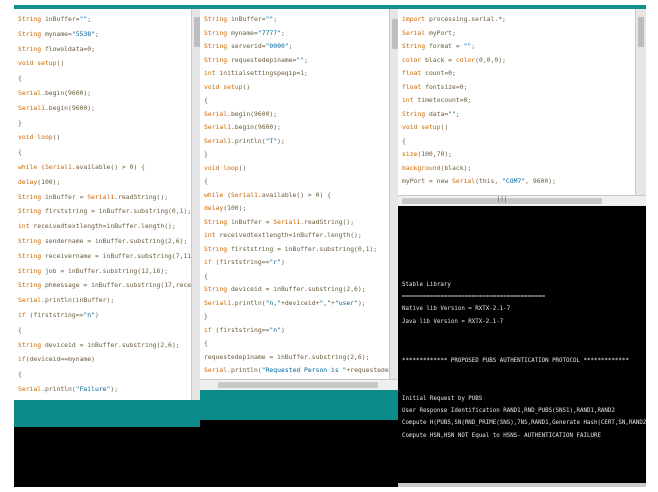 The width and height of the screenshot is (658, 492). What do you see at coordinates (454, 19) in the screenshot?
I see `code-line: import processing.serial.*;` at bounding box center [454, 19].